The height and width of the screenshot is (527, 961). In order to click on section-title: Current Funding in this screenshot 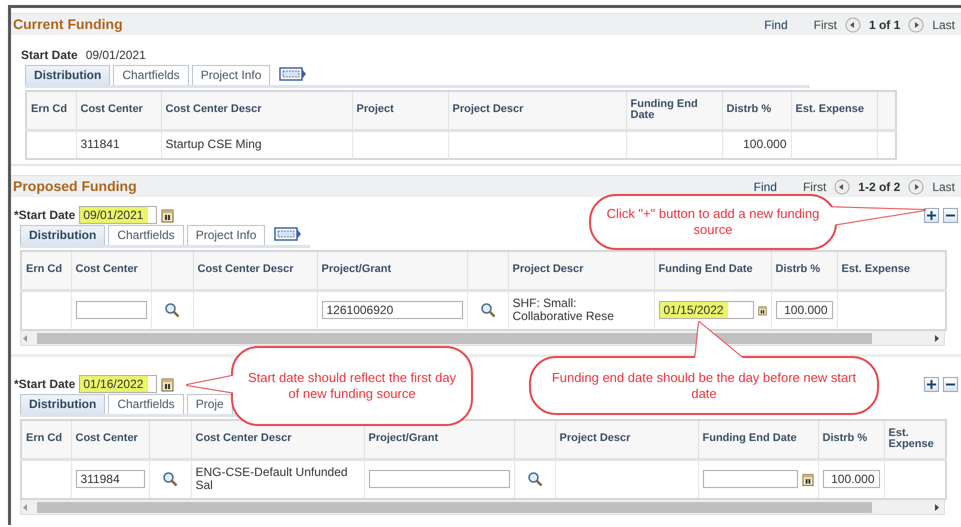, I will do `click(68, 24)`.